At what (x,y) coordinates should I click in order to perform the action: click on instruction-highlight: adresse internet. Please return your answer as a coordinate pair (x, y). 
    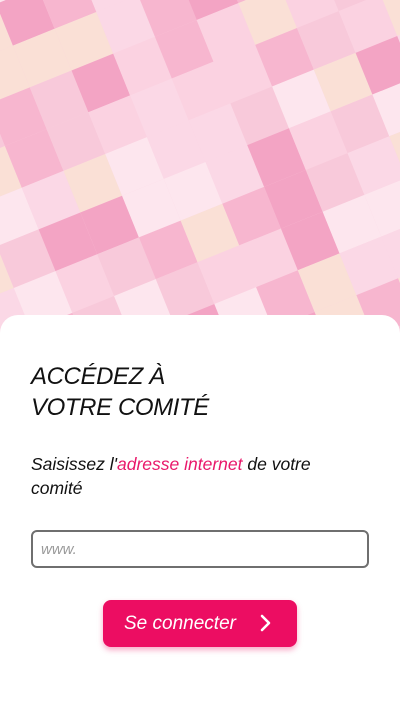
    Looking at the image, I should click on (180, 464).